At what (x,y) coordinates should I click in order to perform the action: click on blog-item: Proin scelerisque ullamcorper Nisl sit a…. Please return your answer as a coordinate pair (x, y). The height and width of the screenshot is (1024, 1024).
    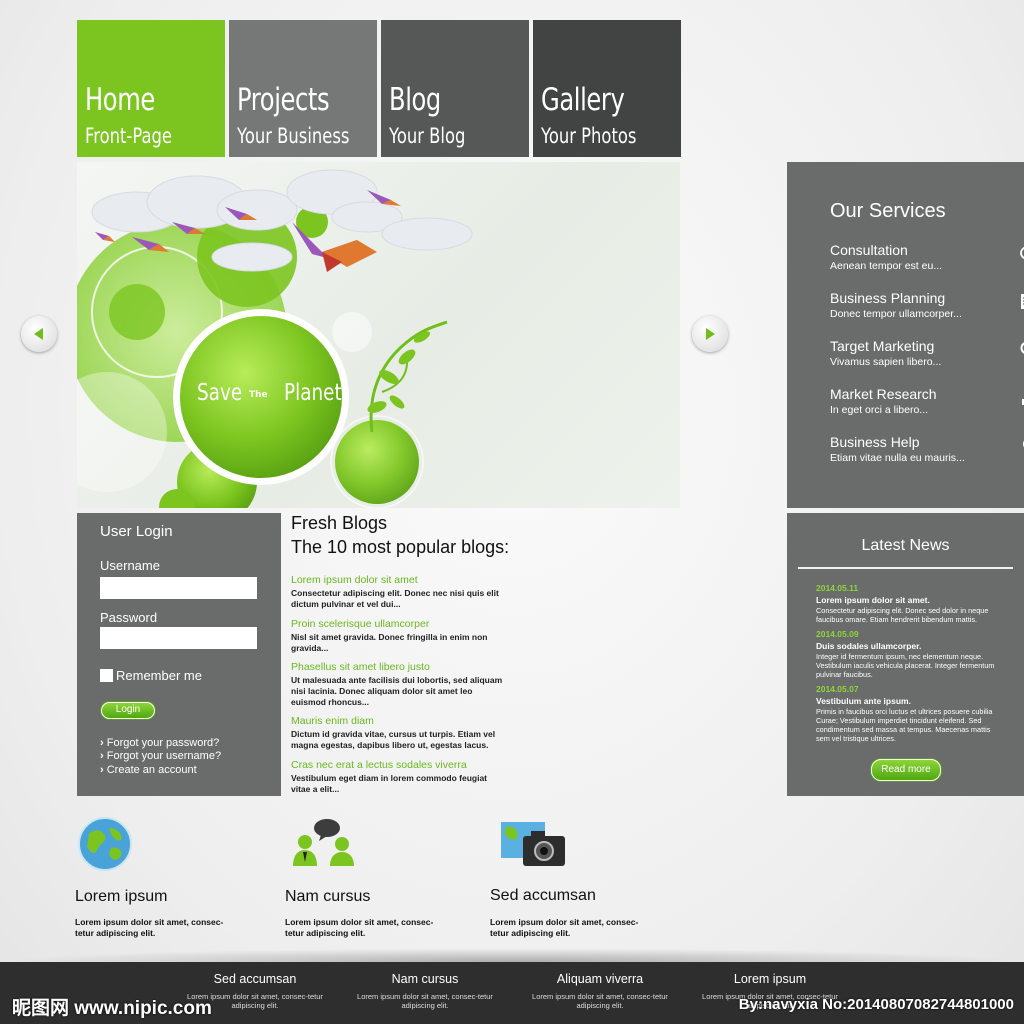
    Looking at the image, I should click on (398, 636).